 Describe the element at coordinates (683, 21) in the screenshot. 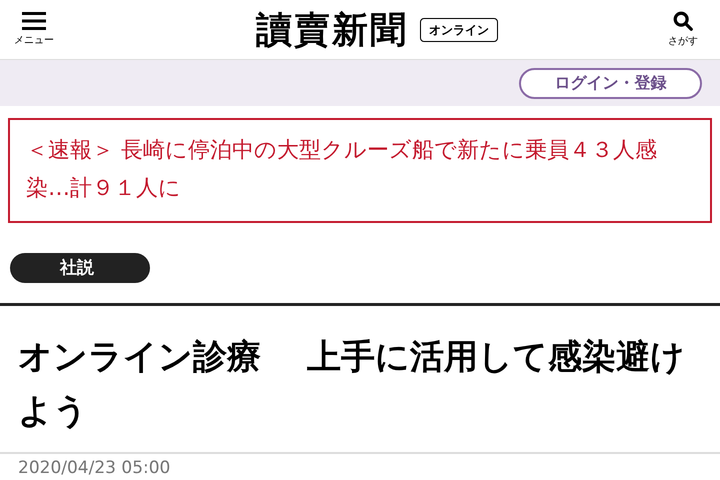

I see `search-icon` at that location.